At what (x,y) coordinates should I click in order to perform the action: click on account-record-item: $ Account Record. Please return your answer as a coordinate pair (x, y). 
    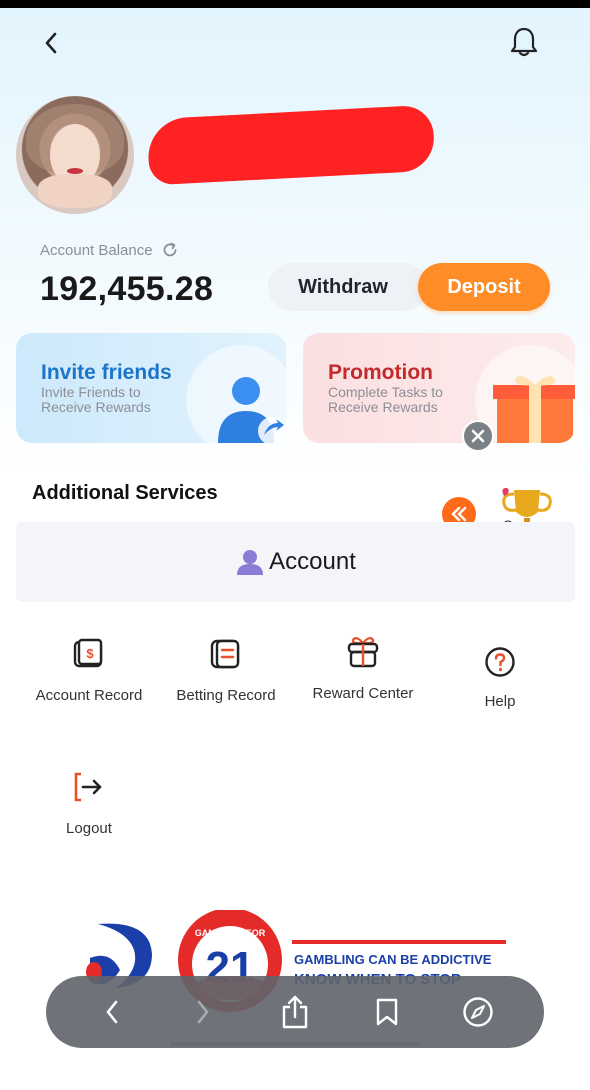
    Looking at the image, I should click on (89, 671).